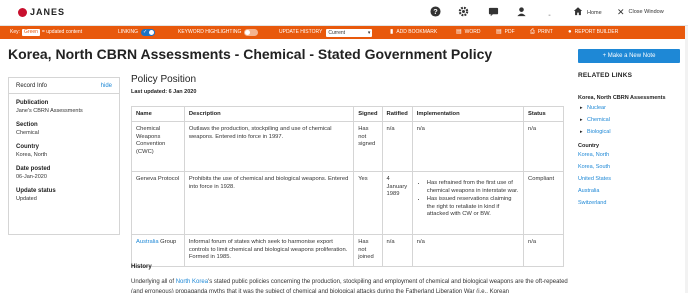 The image size is (688, 293). What do you see at coordinates (164, 92) in the screenshot?
I see `last-updated: Last updated: 6 Jan 2020` at bounding box center [164, 92].